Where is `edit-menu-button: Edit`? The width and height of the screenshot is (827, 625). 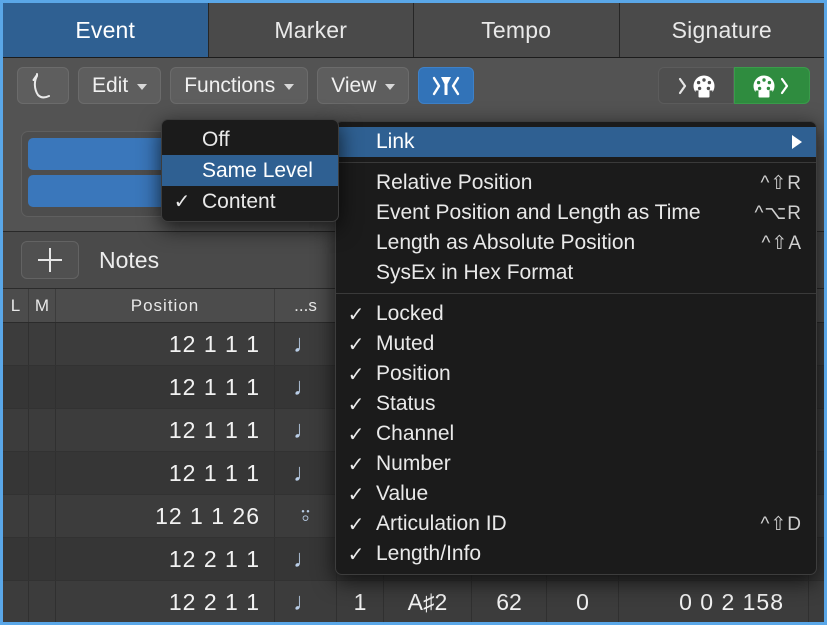 edit-menu-button: Edit is located at coordinates (120, 85).